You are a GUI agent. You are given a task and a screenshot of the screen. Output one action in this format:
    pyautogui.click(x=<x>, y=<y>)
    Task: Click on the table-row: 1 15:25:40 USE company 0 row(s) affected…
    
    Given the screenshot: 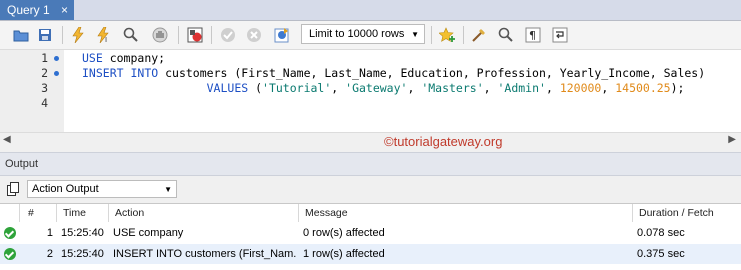 What is the action you would take?
    pyautogui.click(x=370, y=233)
    